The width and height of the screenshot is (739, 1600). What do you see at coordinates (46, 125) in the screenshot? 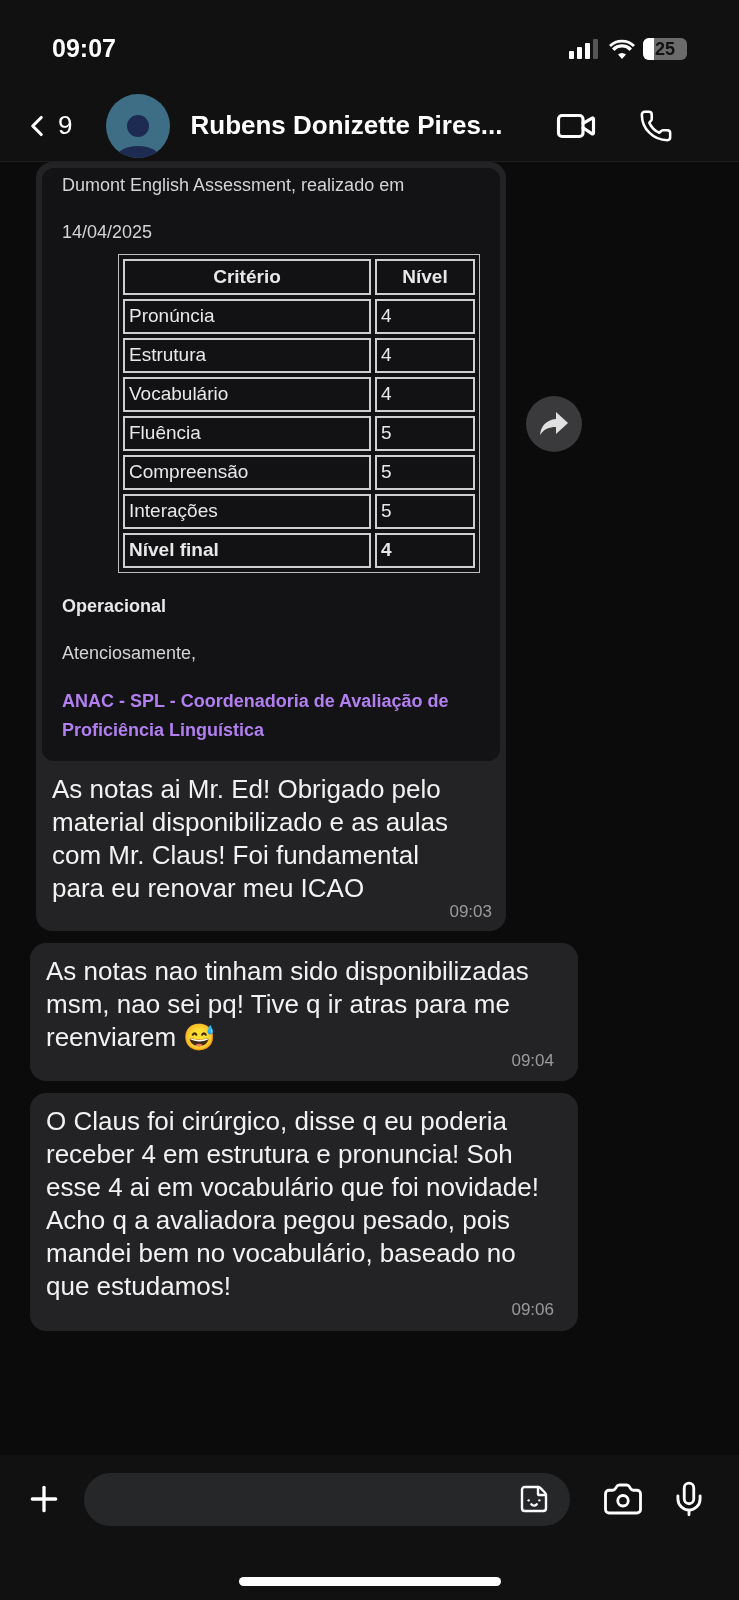
I see `back-button: 9` at bounding box center [46, 125].